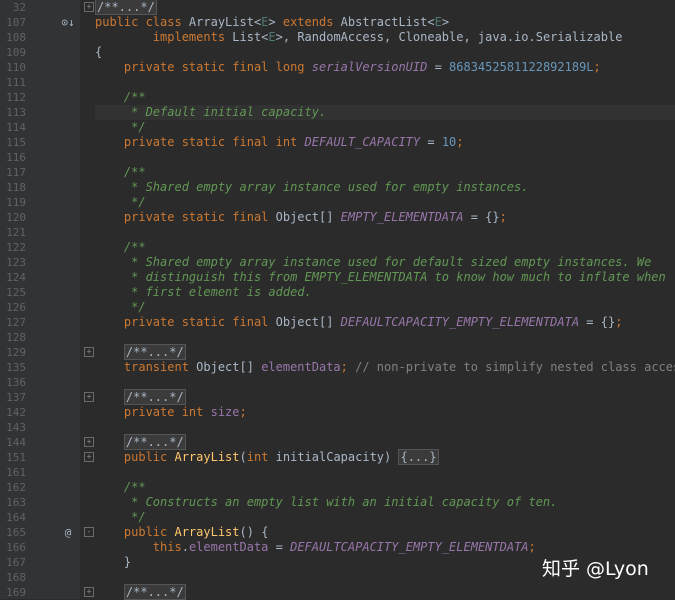  I want to click on code-line: 164 */, so click(337, 517).